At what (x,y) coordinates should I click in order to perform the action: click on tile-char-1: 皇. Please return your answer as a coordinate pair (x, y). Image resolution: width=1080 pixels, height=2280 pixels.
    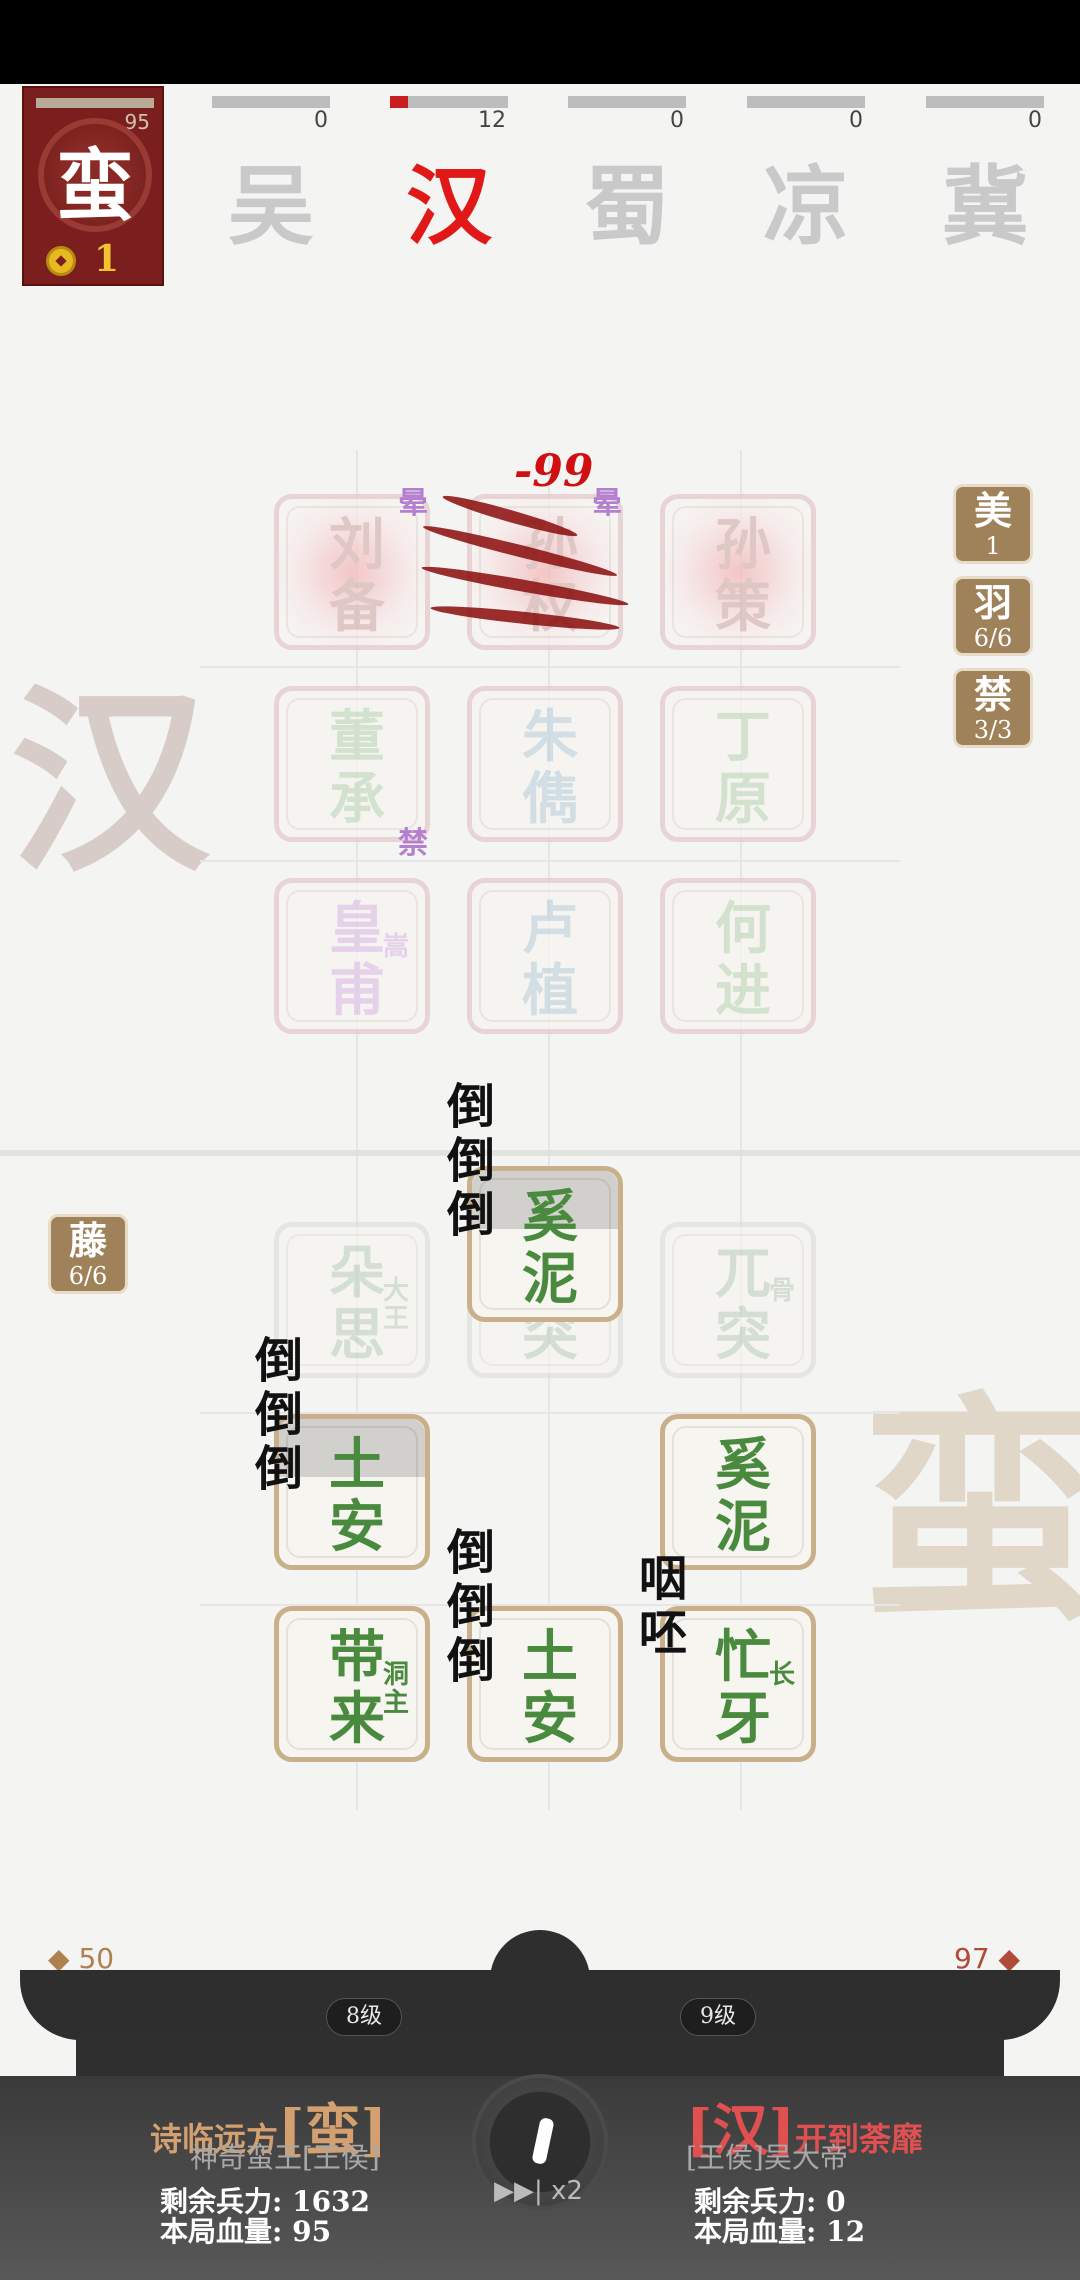
    Looking at the image, I should click on (357, 929).